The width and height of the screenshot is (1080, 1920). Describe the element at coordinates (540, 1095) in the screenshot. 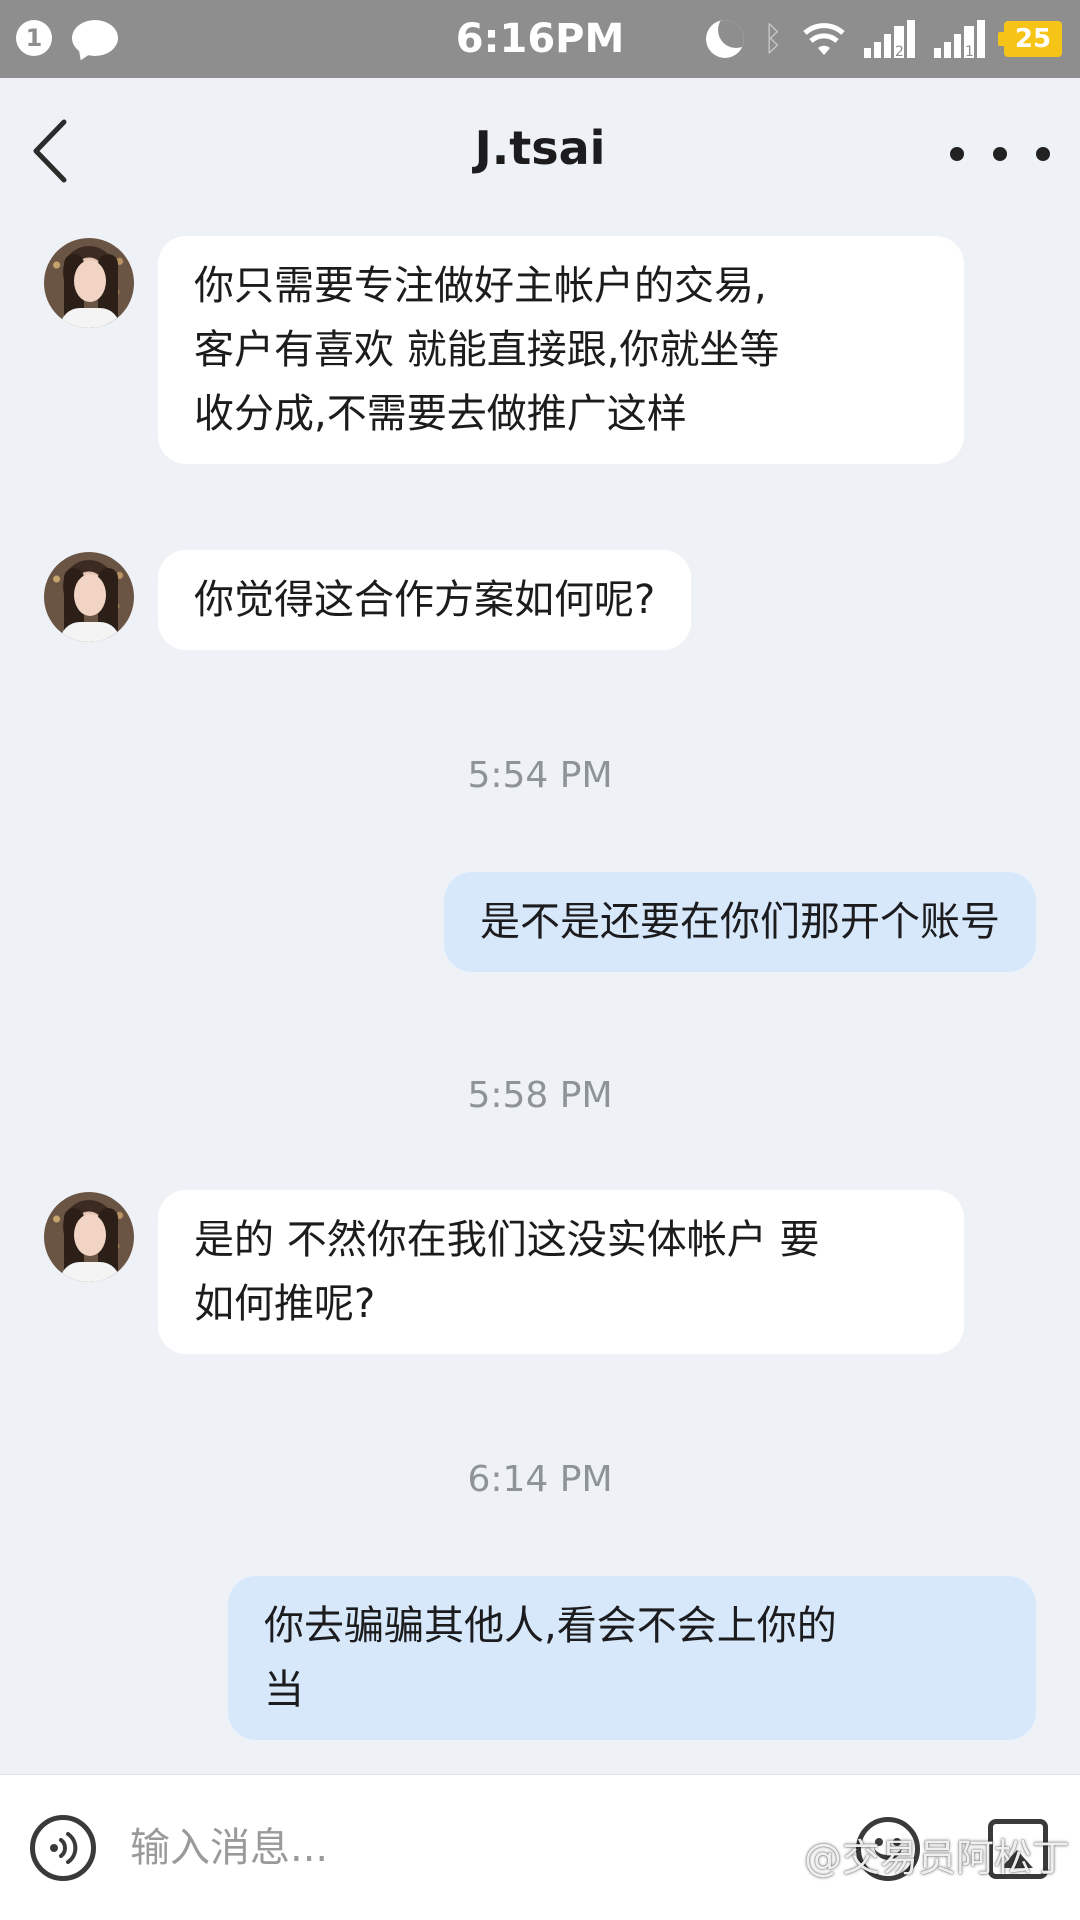

I see `message-timestamp: 5:58 PM` at that location.